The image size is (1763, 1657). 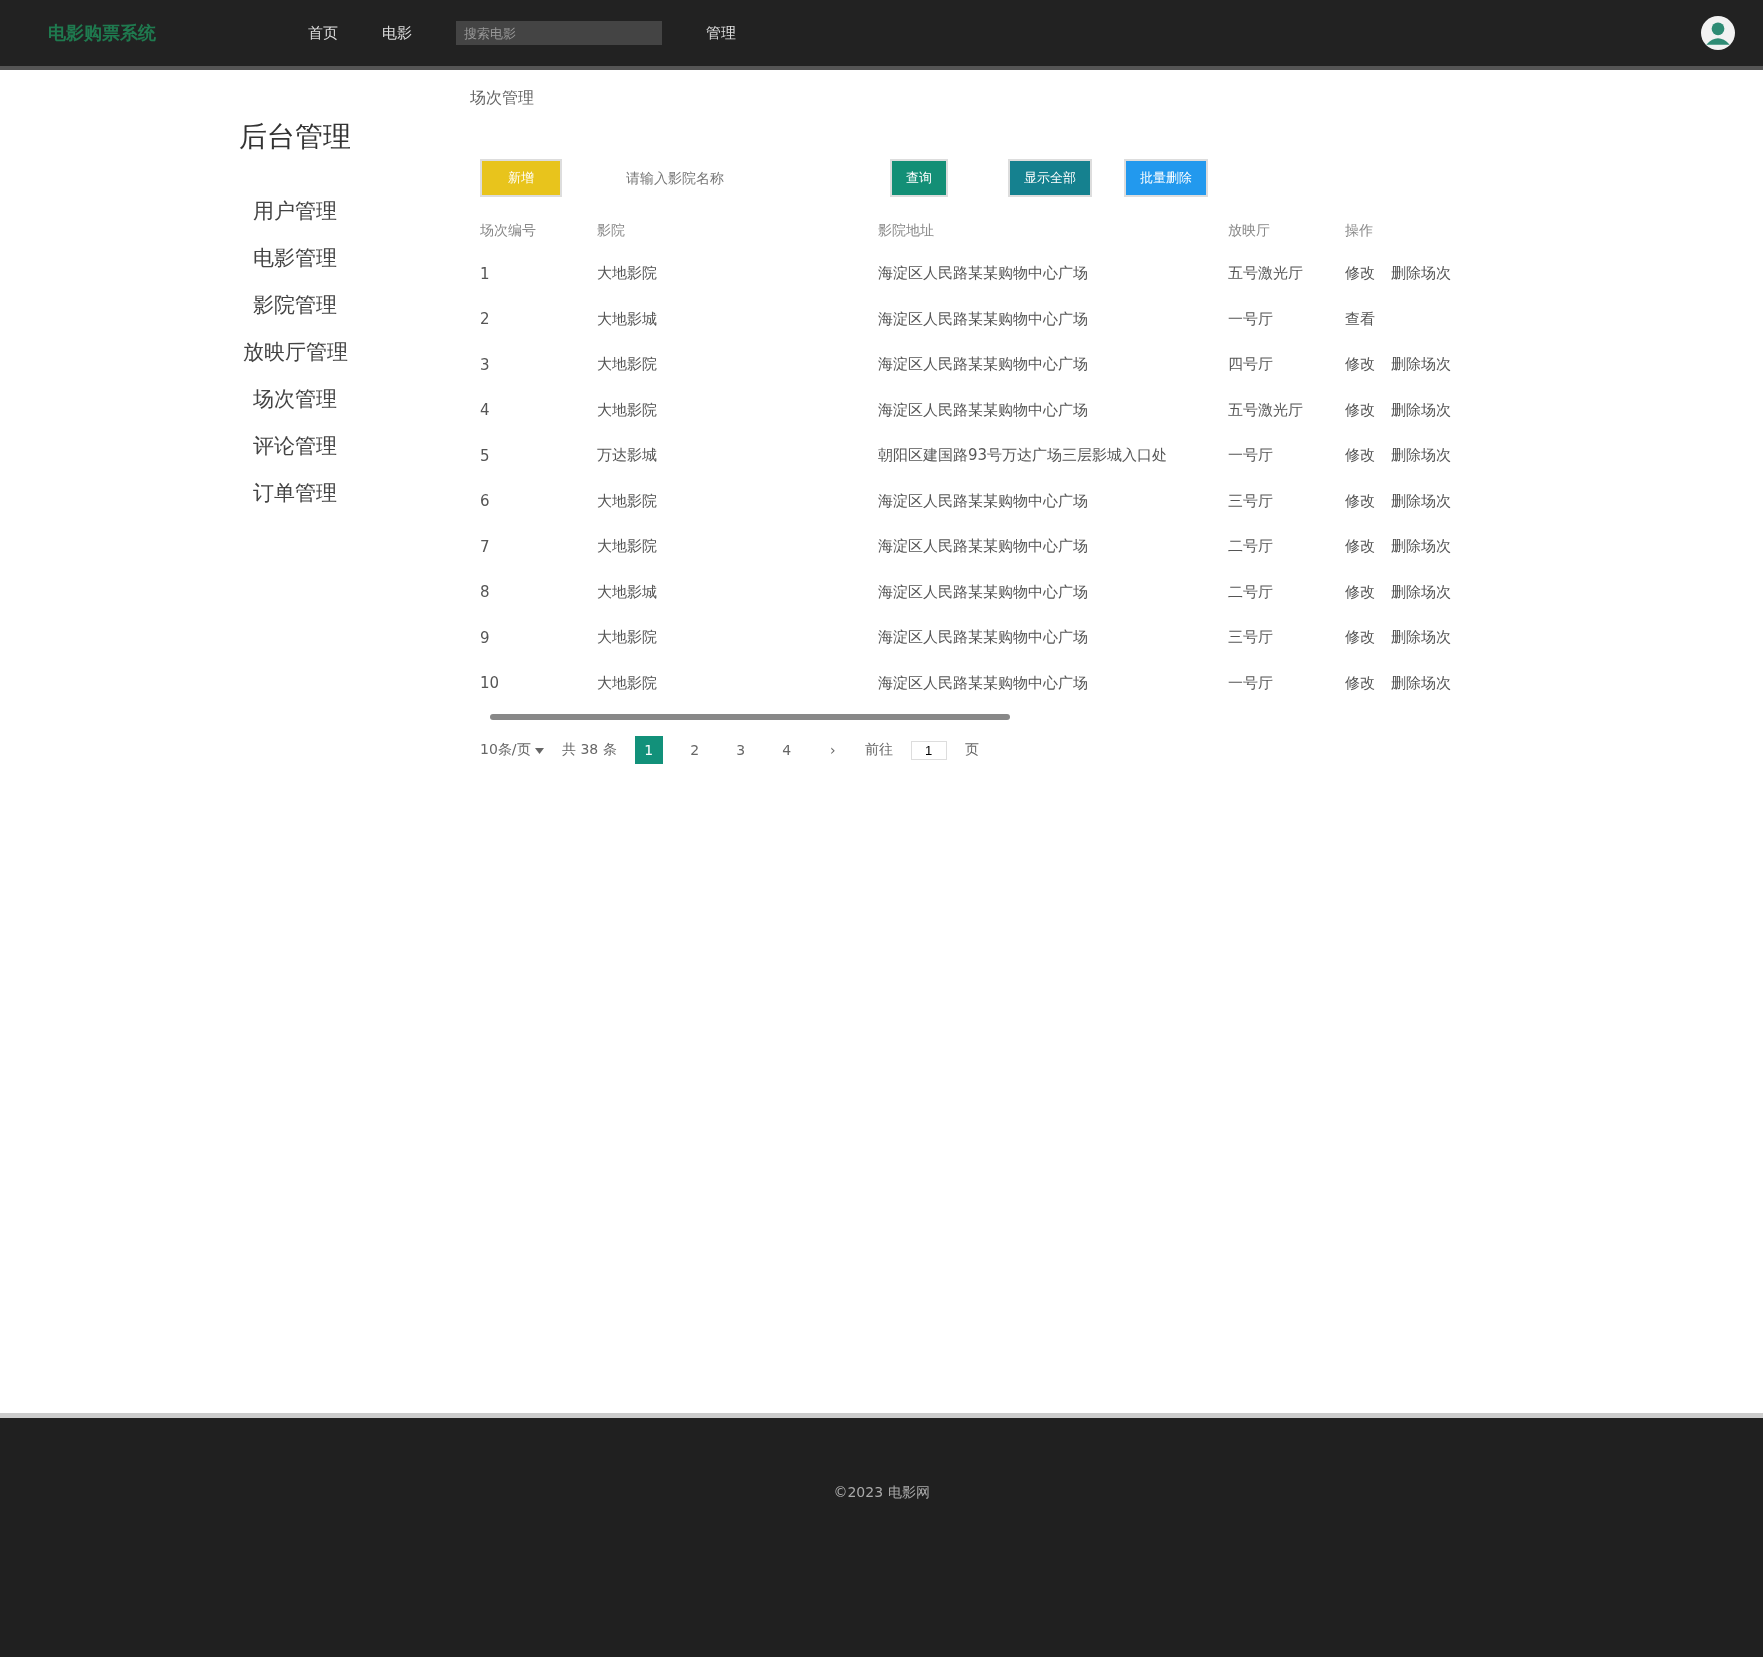 What do you see at coordinates (323, 33) in the screenshot?
I see `nav-link: 首页` at bounding box center [323, 33].